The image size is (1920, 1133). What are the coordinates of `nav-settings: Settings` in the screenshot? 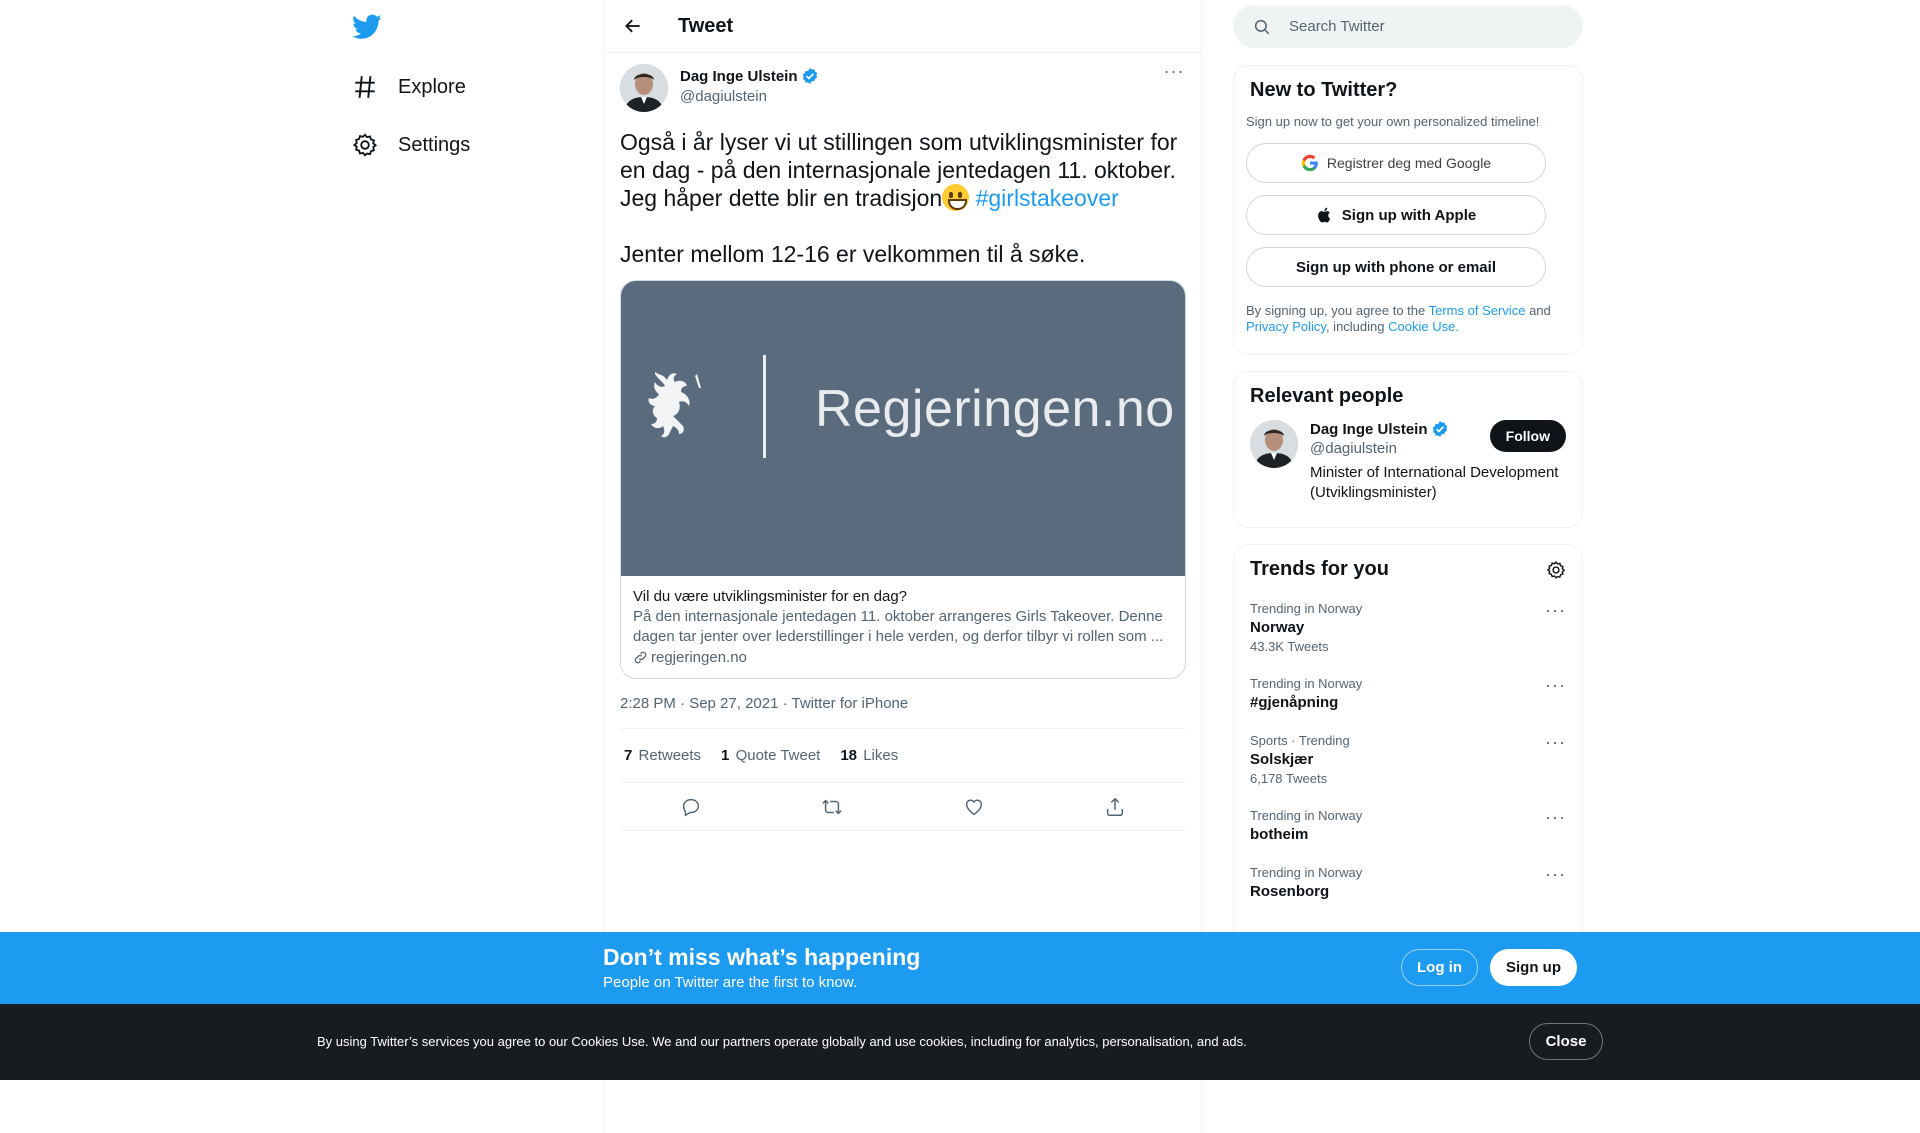 It's located at (411, 145).